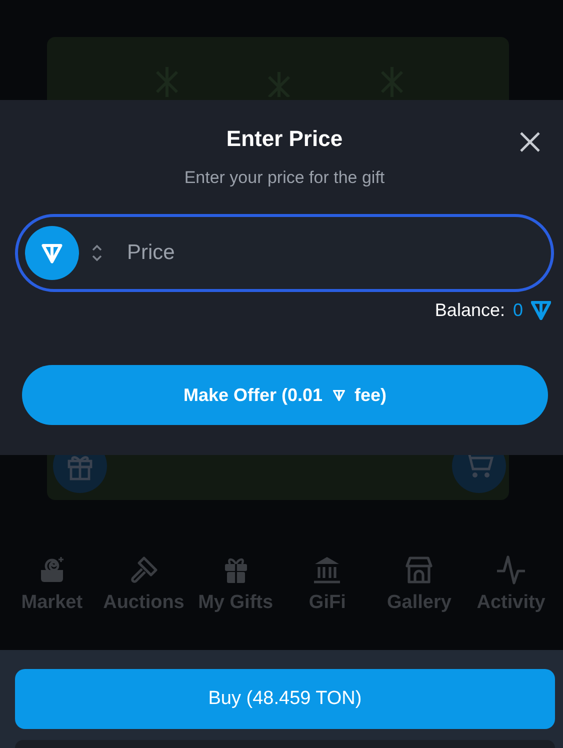  Describe the element at coordinates (284, 139) in the screenshot. I see `dialog-title: Enter Price` at that location.